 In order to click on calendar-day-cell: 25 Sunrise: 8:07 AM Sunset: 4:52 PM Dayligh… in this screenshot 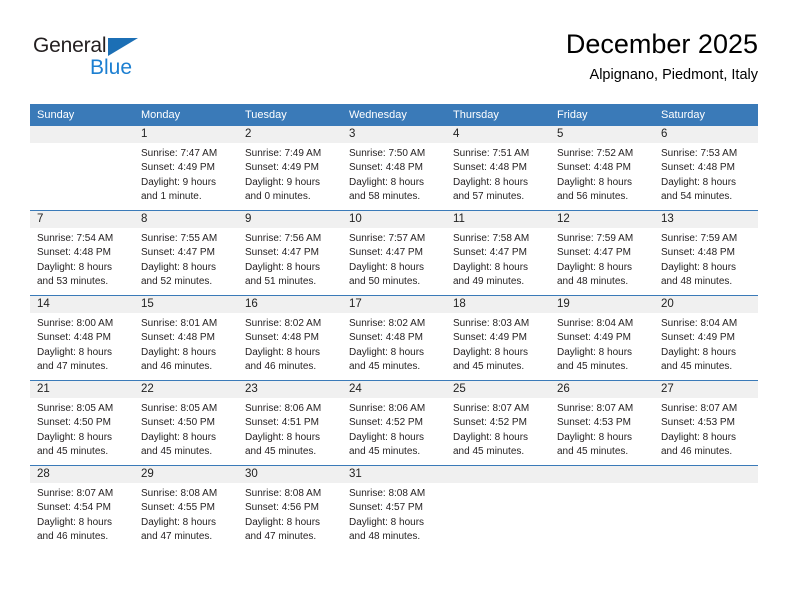, I will do `click(498, 423)`.